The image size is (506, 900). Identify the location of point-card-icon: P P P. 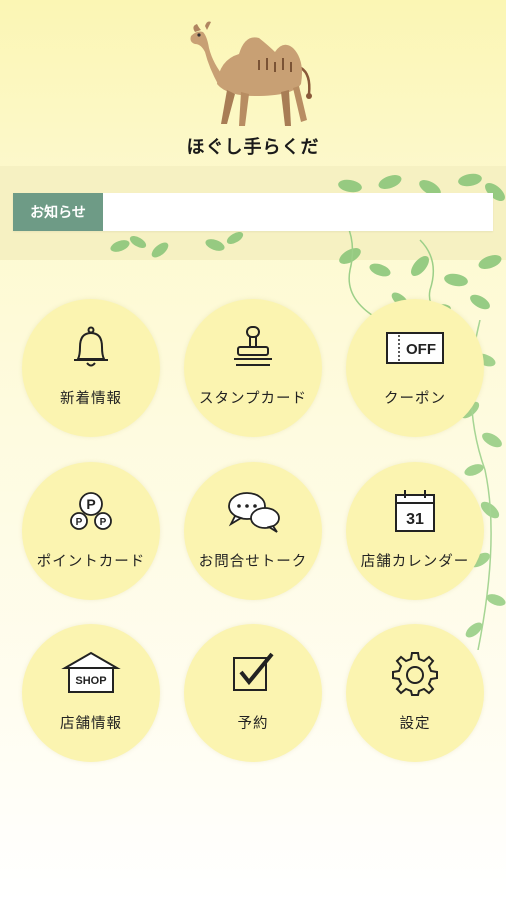
(91, 511).